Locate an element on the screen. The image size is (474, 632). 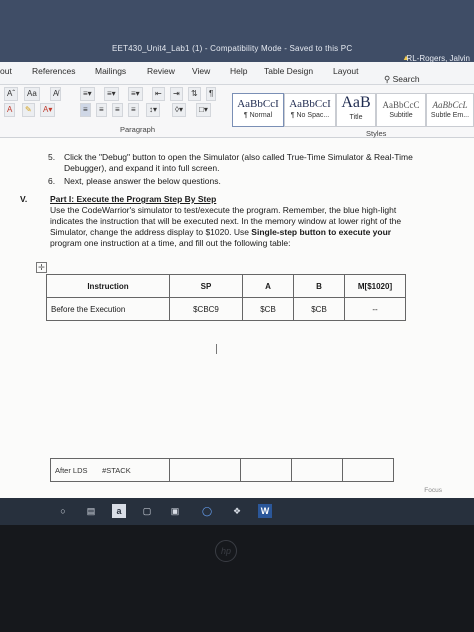
header-m1020: M[$1020] is located at coordinates (375, 286).